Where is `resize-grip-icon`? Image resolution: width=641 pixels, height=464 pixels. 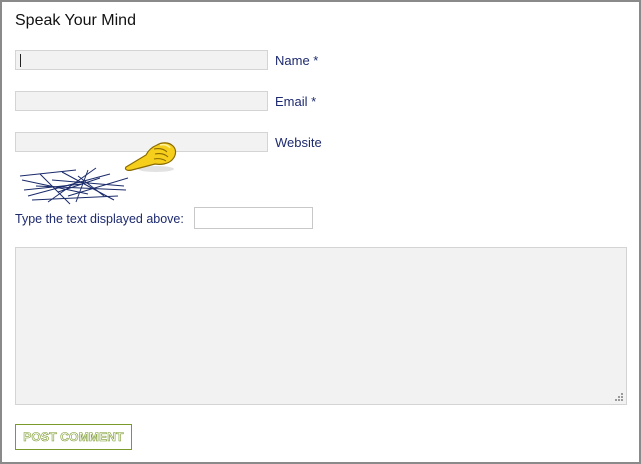 resize-grip-icon is located at coordinates (618, 396).